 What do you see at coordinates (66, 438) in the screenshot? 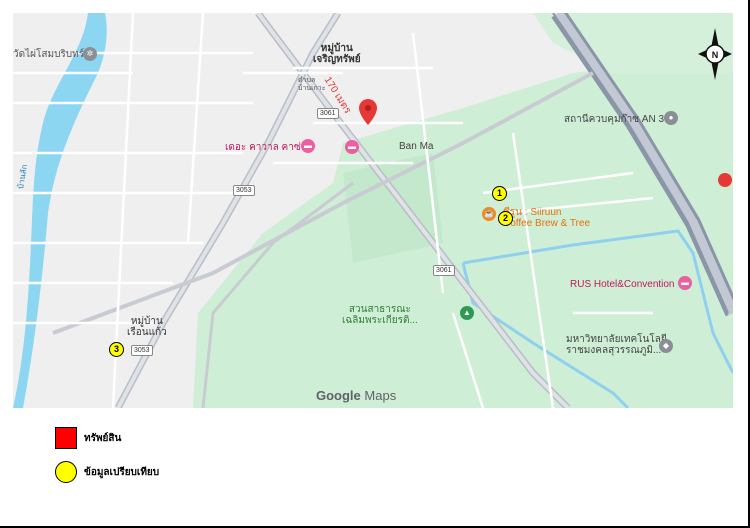
I see `property-swatch` at bounding box center [66, 438].